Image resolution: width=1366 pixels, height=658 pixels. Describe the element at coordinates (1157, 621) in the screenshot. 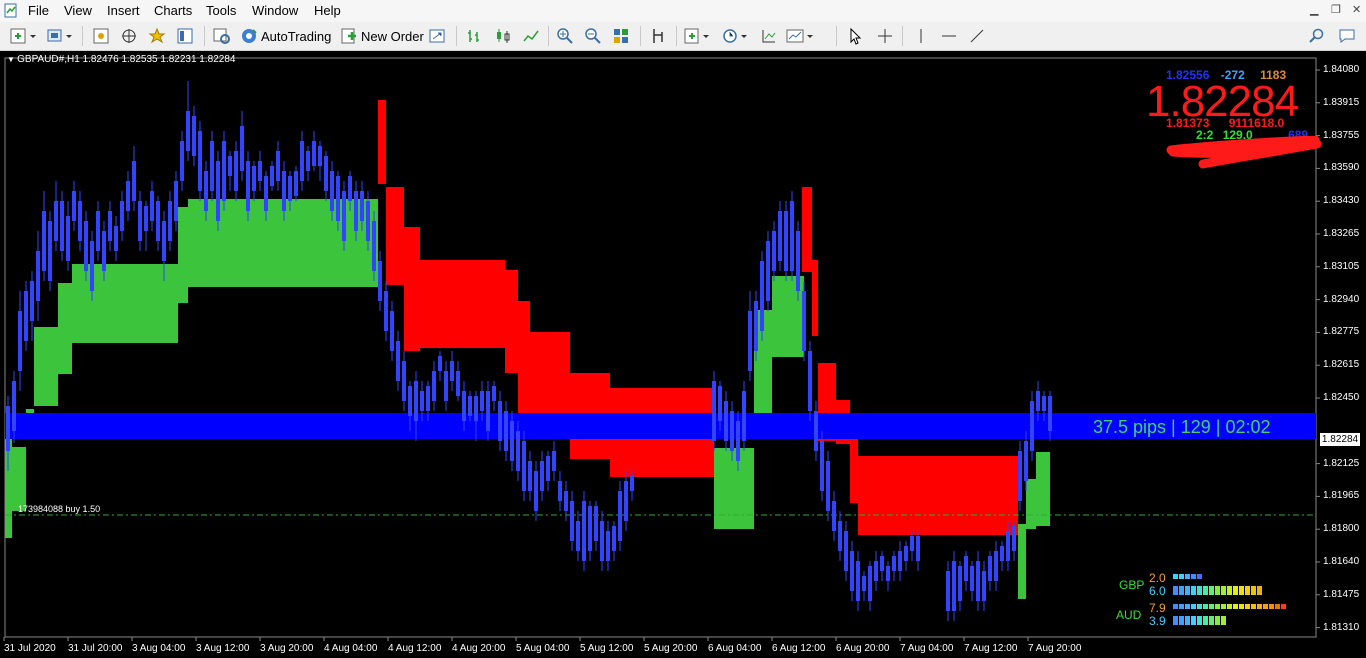

I see `strength-aud-v2: 3.9` at that location.